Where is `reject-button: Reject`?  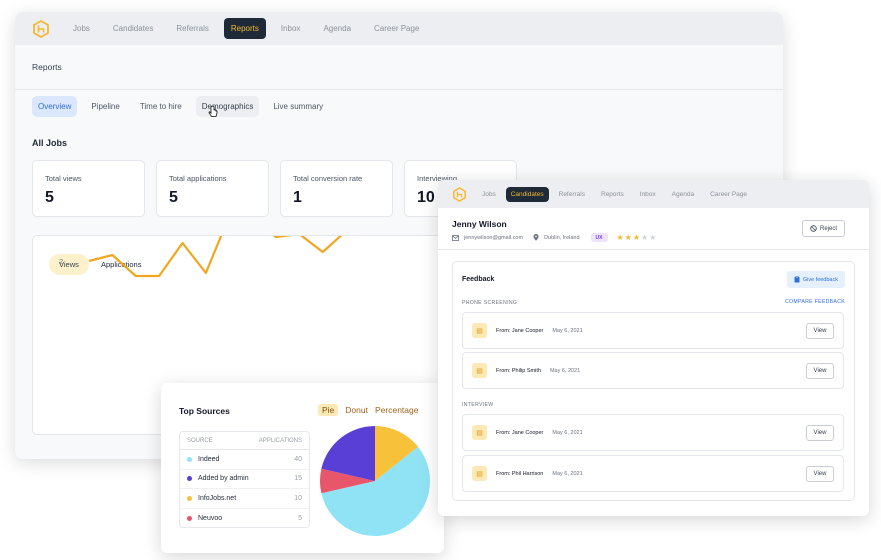 reject-button: Reject is located at coordinates (823, 228).